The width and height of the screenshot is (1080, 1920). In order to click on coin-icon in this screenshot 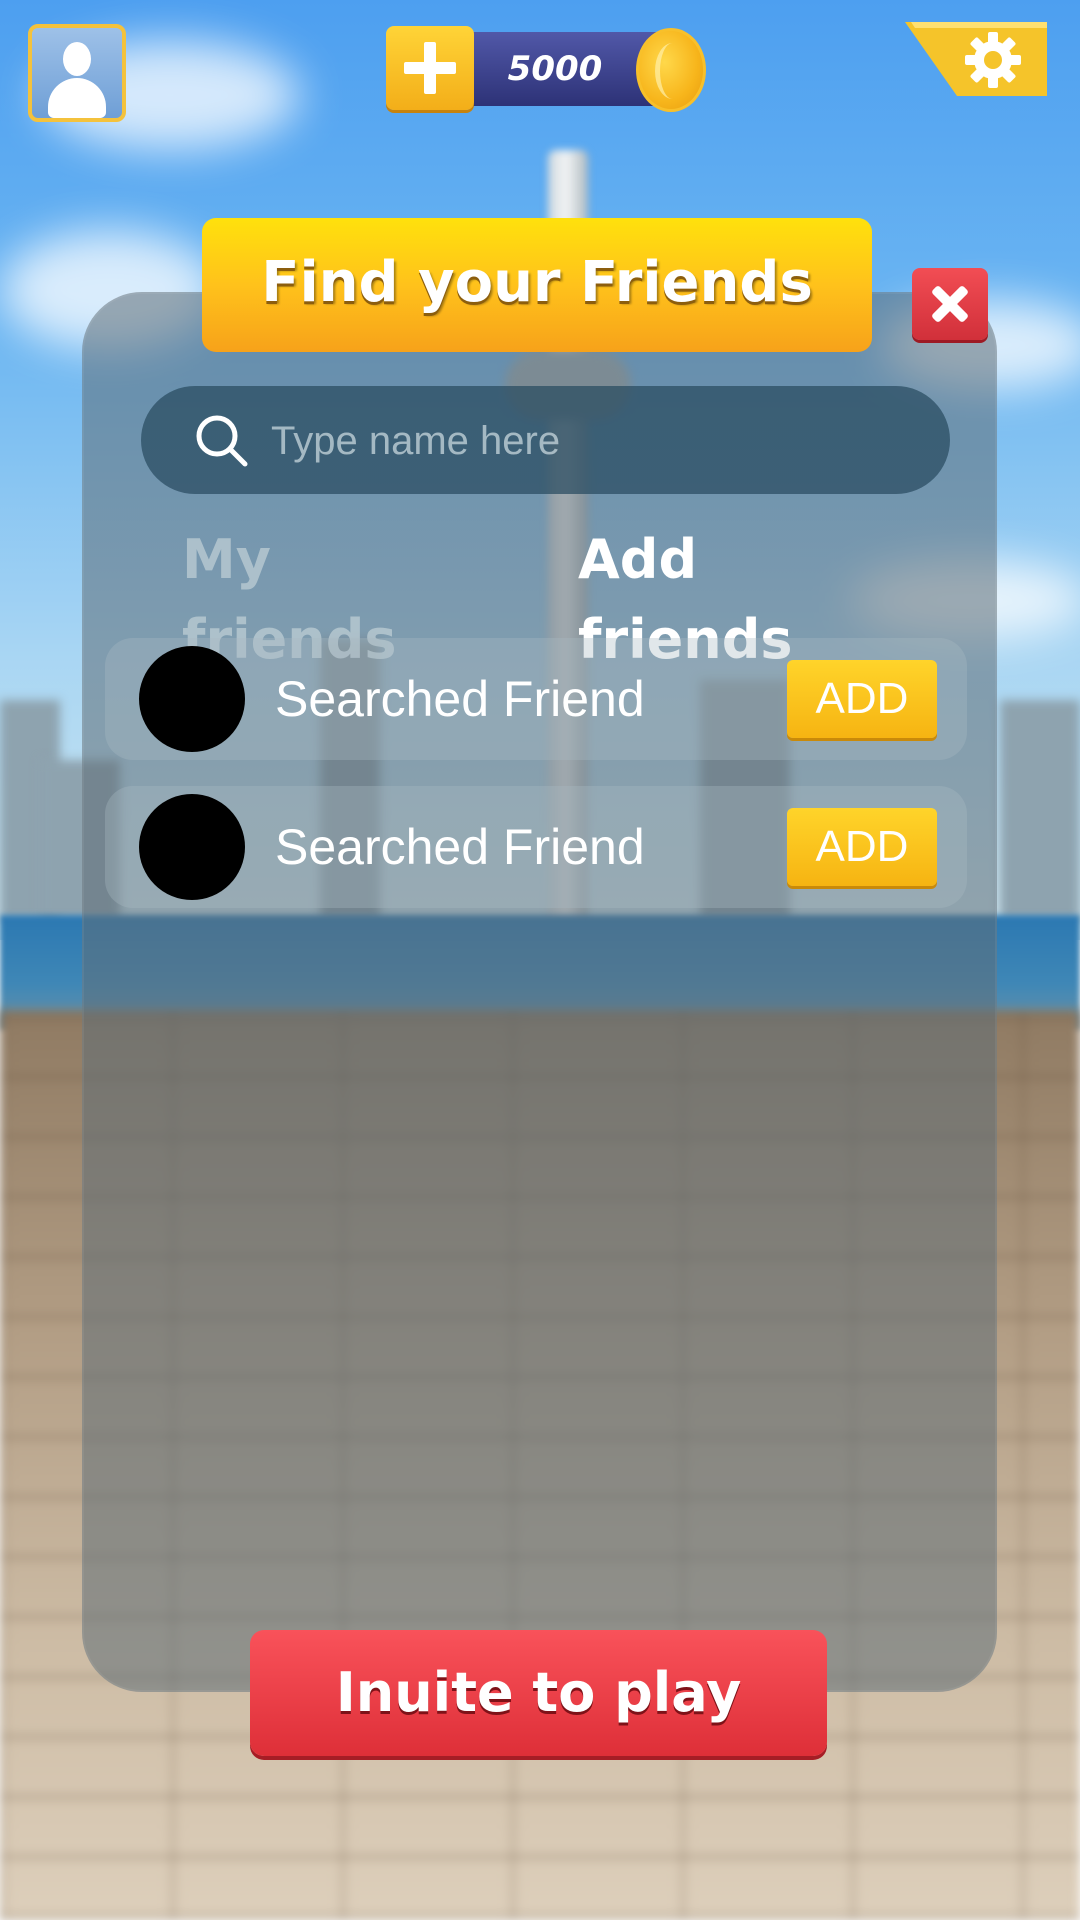, I will do `click(671, 70)`.